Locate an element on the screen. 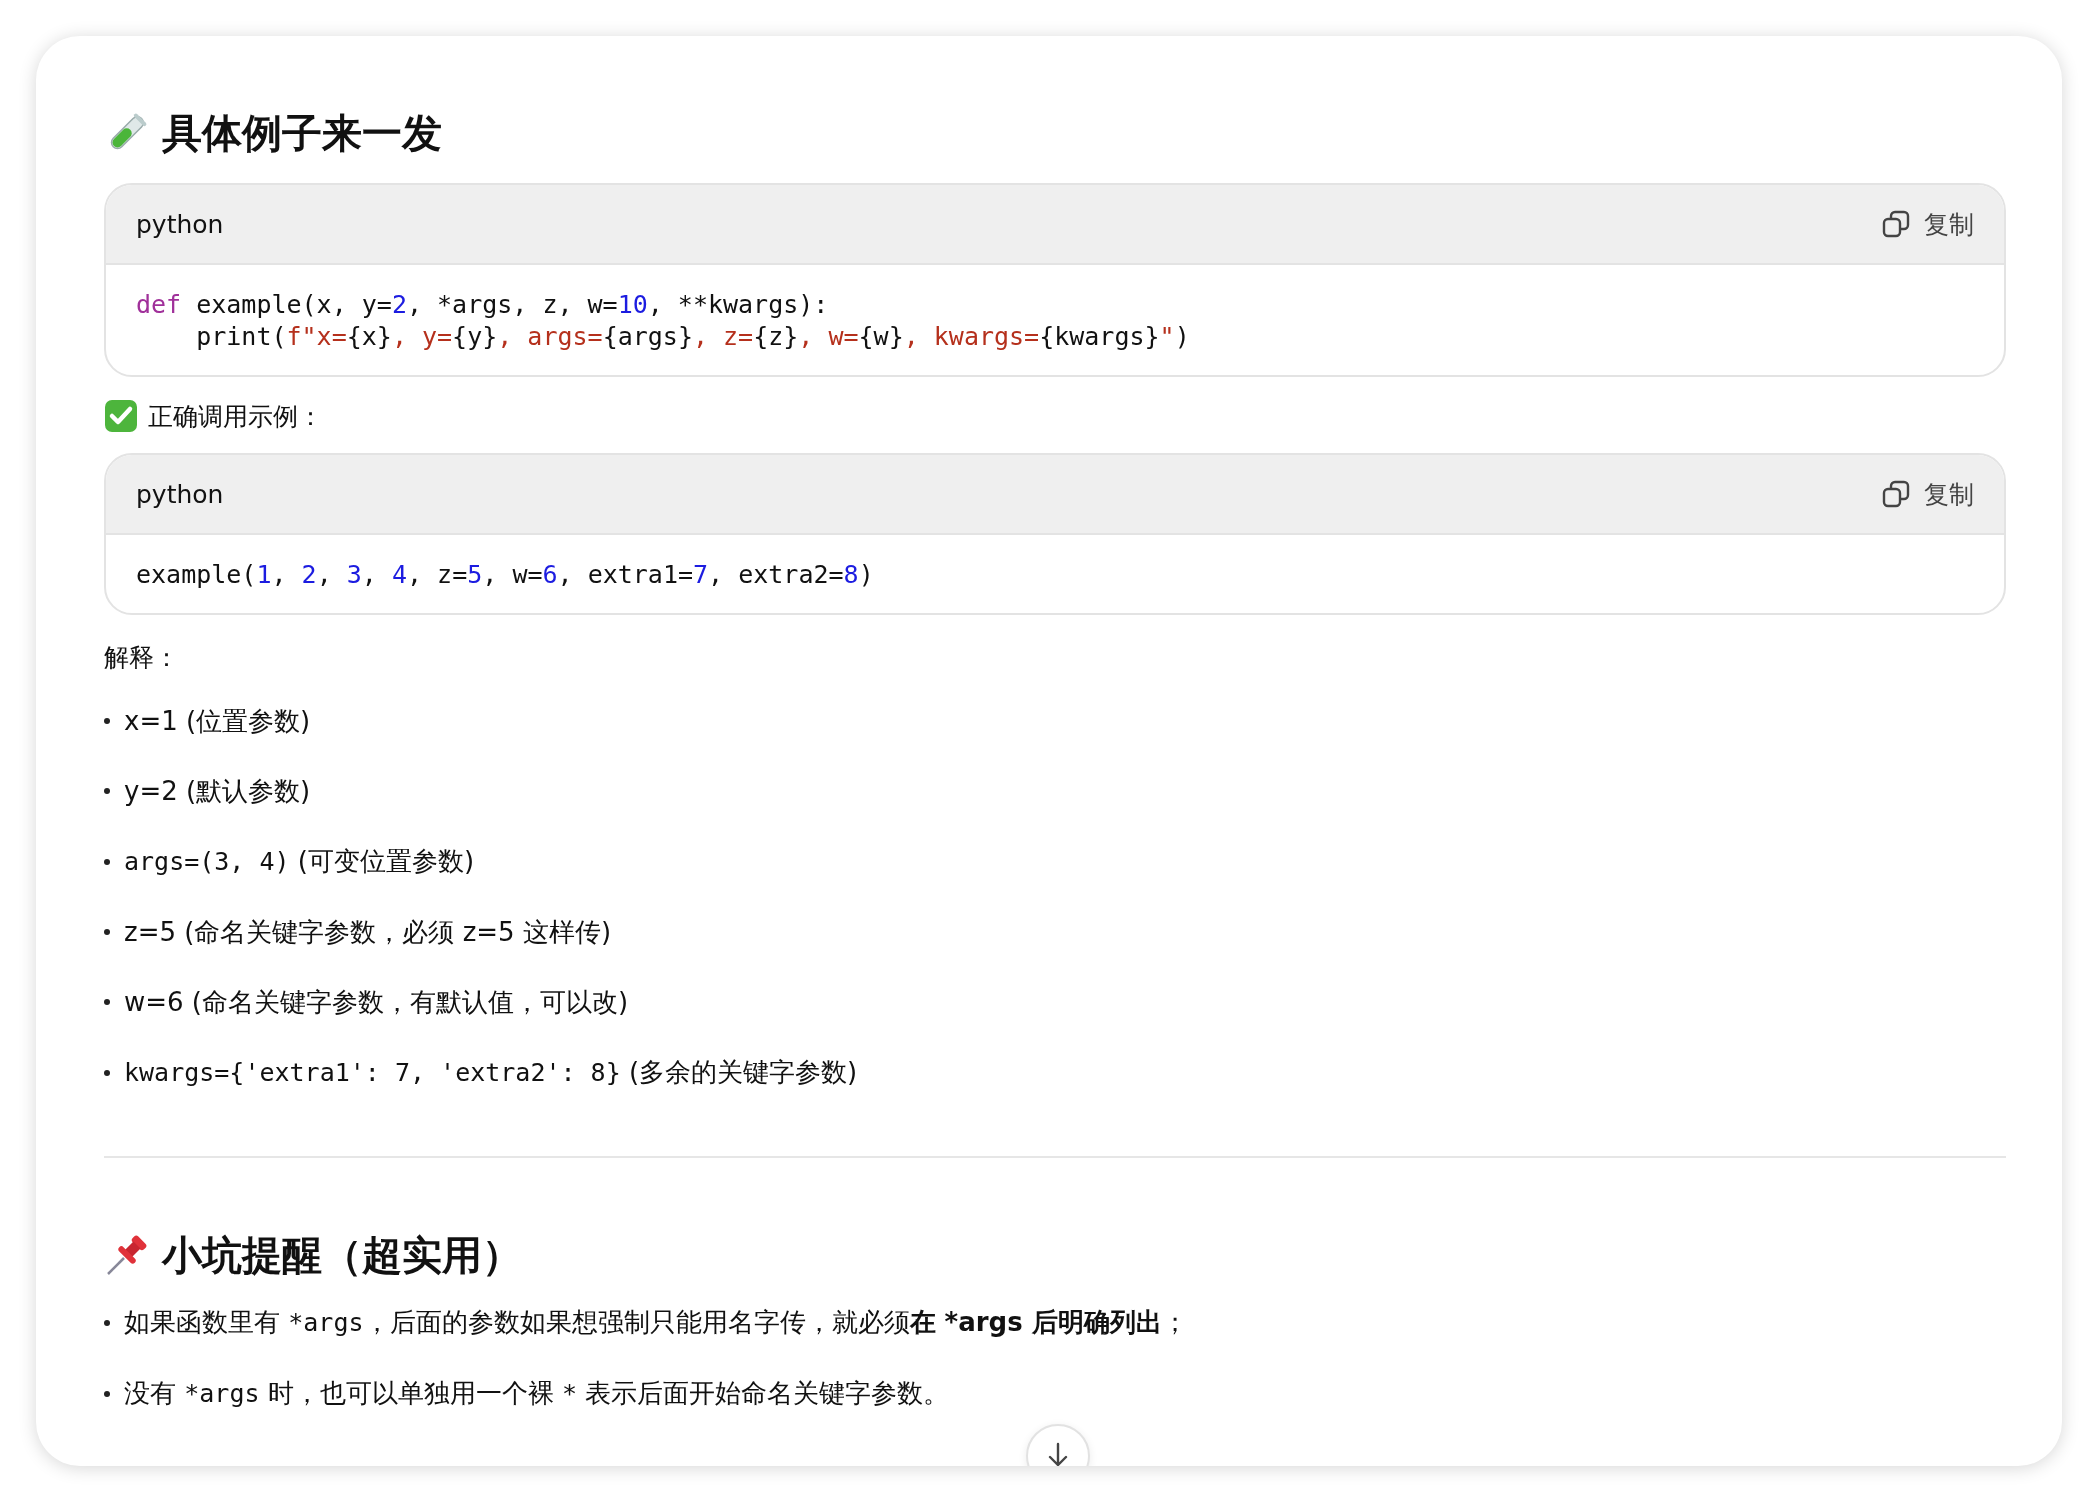  paragraph: 解释： is located at coordinates (142, 658).